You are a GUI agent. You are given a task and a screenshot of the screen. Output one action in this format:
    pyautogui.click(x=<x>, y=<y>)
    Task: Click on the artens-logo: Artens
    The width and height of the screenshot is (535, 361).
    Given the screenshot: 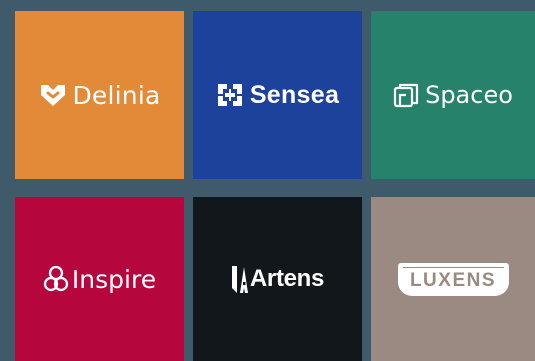 What is the action you would take?
    pyautogui.click(x=277, y=279)
    